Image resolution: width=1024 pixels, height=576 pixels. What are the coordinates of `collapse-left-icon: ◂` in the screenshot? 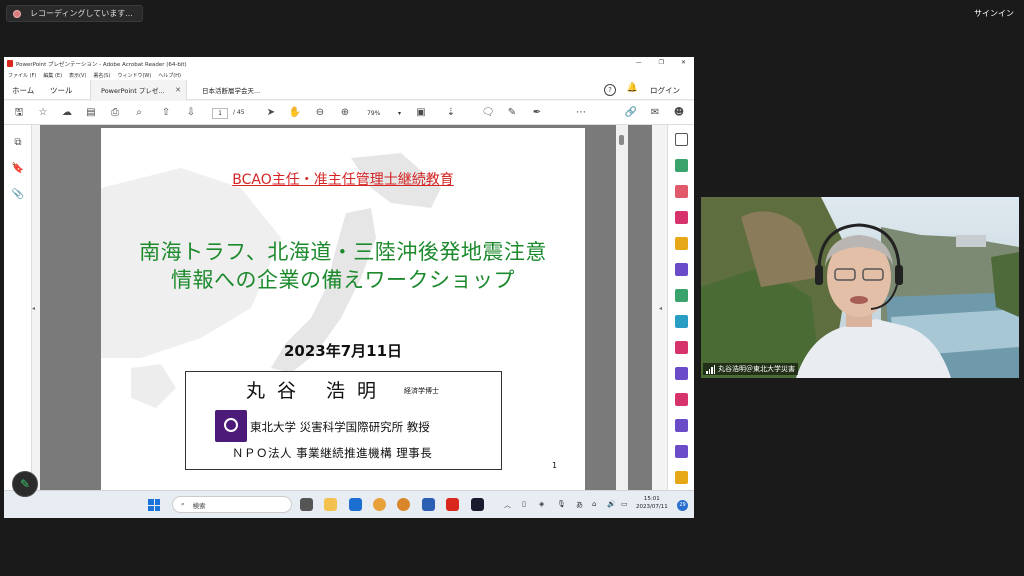 It's located at (36, 311).